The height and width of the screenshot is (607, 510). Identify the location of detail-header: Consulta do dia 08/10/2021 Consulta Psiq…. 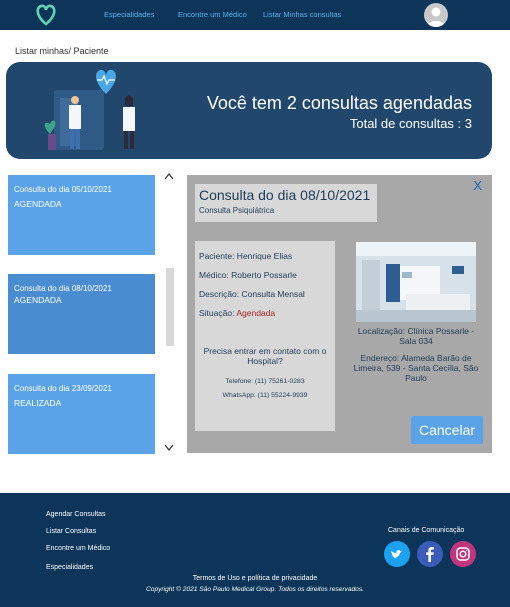
(286, 203).